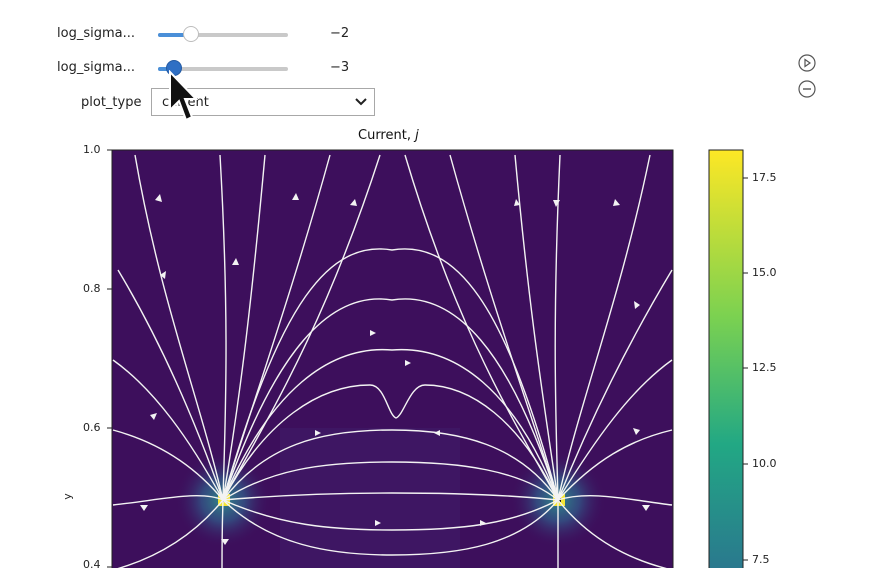 This screenshot has height=571, width=878. I want to click on source-glow-right, so click(558, 500).